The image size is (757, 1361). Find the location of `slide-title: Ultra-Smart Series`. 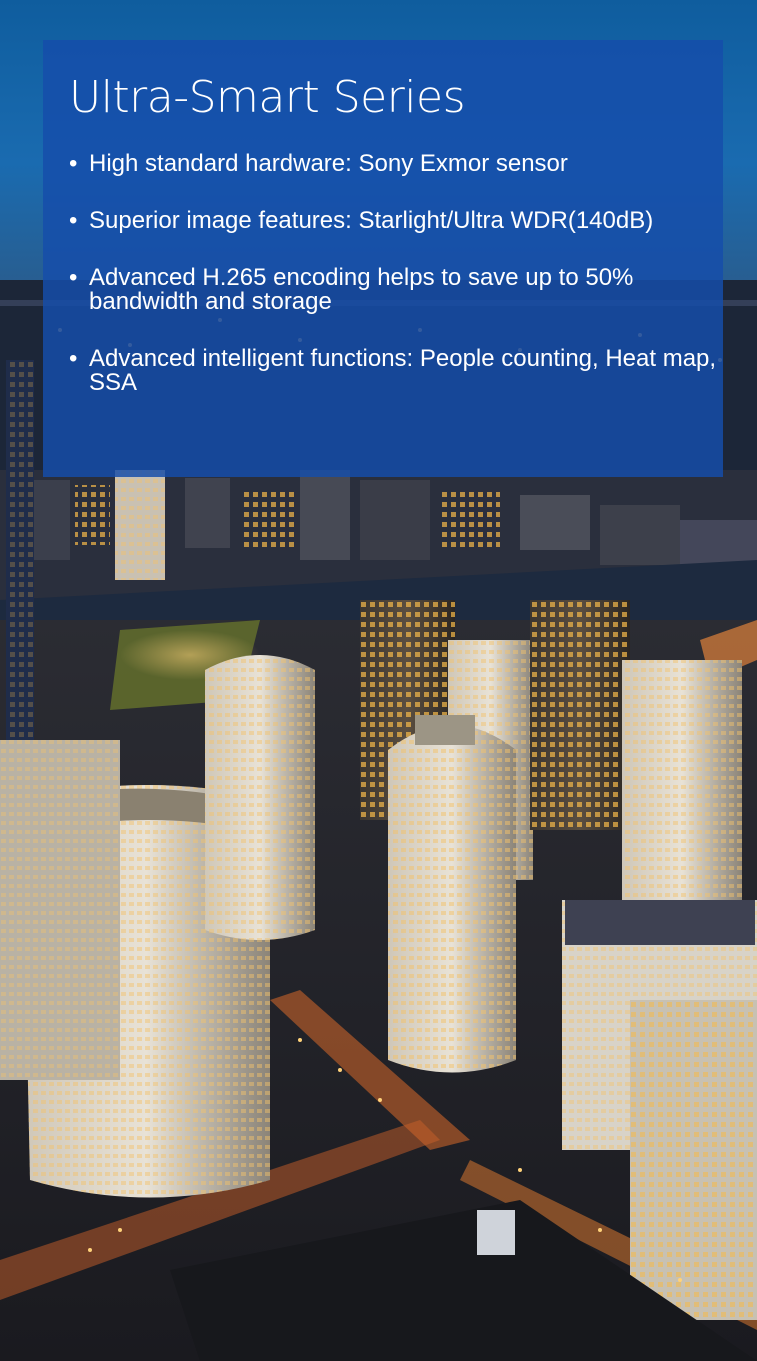

slide-title: Ultra-Smart Series is located at coordinates (267, 97).